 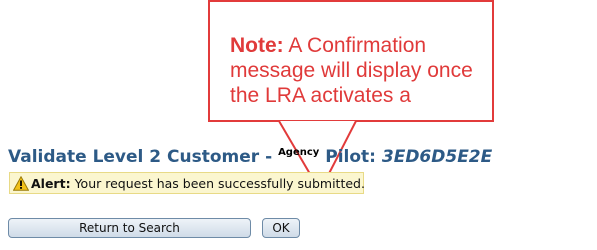 What do you see at coordinates (21, 183) in the screenshot?
I see `warning-icon` at bounding box center [21, 183].